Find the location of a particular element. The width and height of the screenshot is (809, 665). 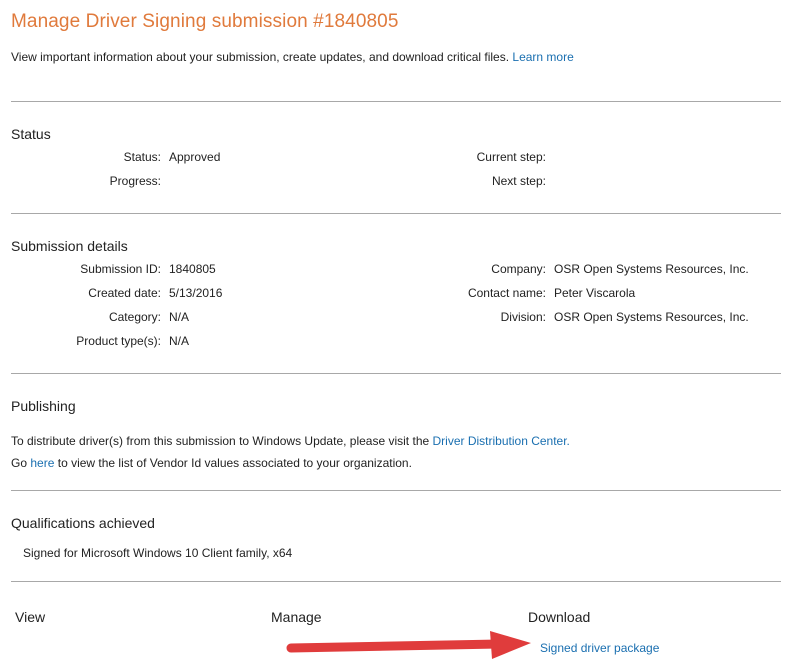

progress-label: Progress: is located at coordinates (135, 181).